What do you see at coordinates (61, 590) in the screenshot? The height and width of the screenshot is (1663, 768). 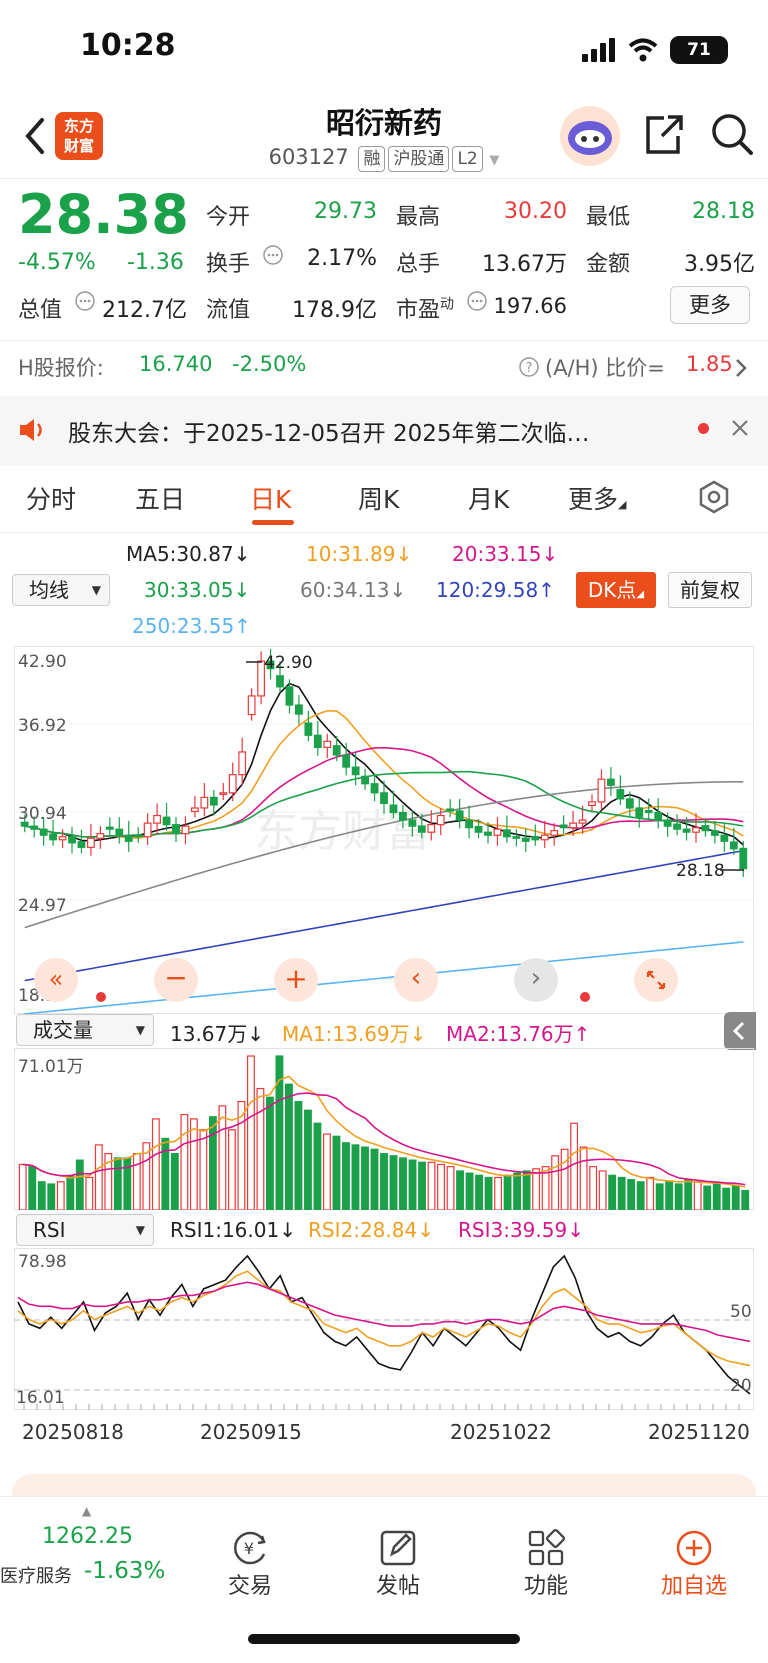 I see `indicator-selector: 均线 ▼` at bounding box center [61, 590].